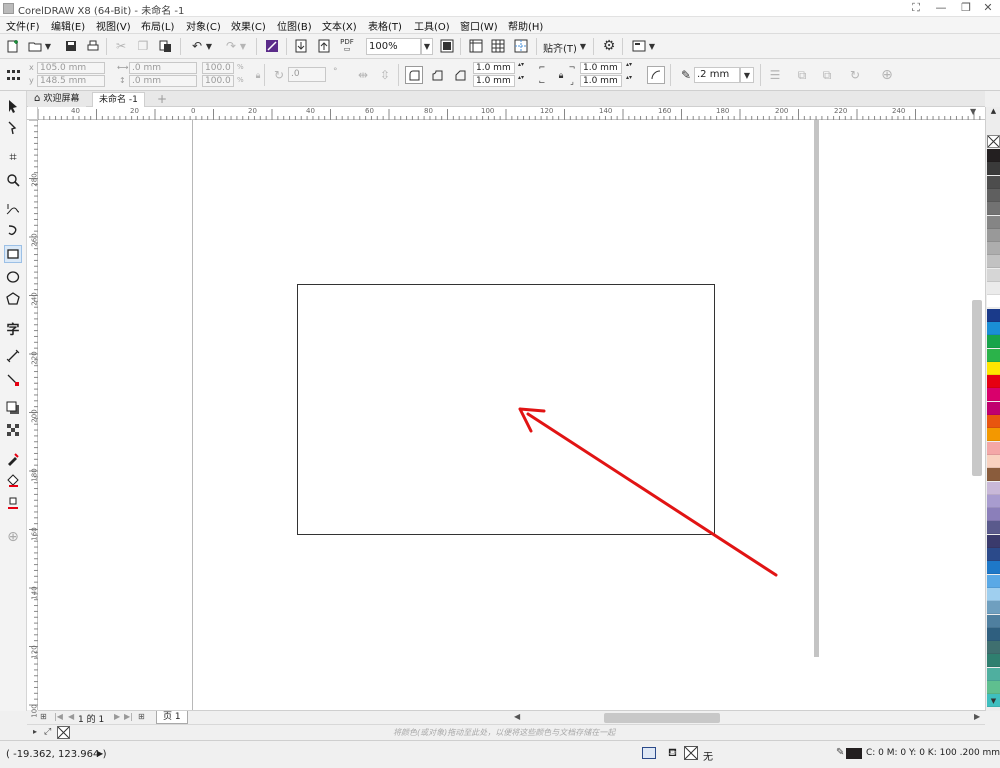  Describe the element at coordinates (71, 81) in the screenshot. I see `y-position-field: 148.5 mm` at that location.